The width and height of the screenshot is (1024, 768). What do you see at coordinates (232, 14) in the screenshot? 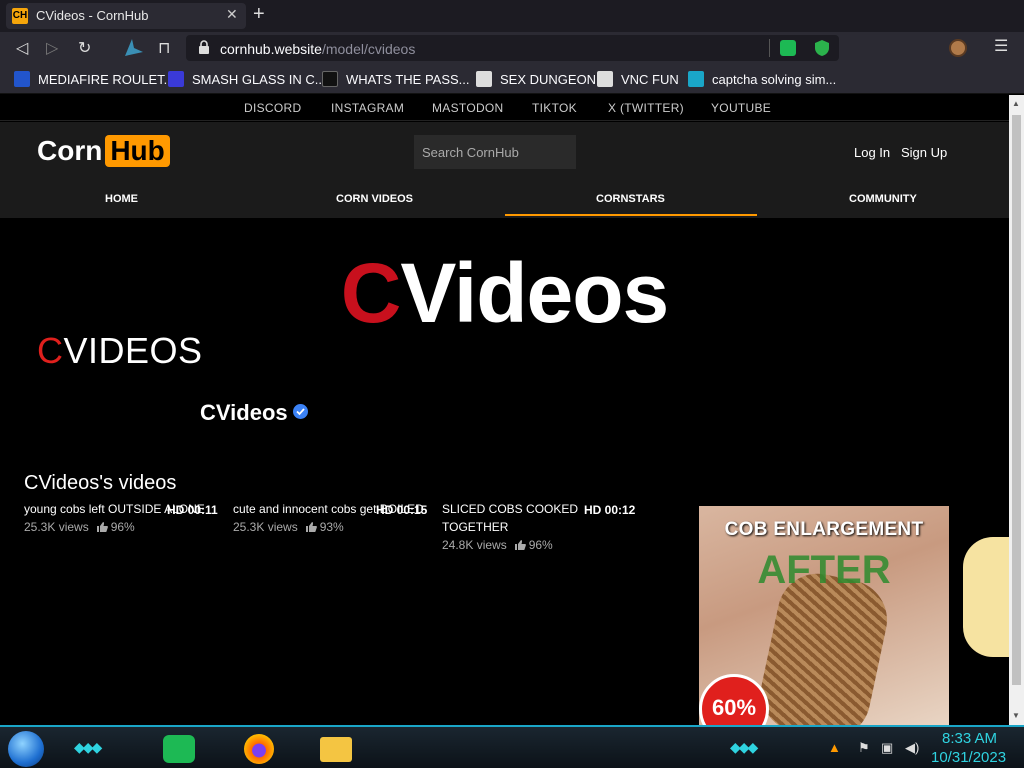
I see `tab-close-icon: ✕` at bounding box center [232, 14].